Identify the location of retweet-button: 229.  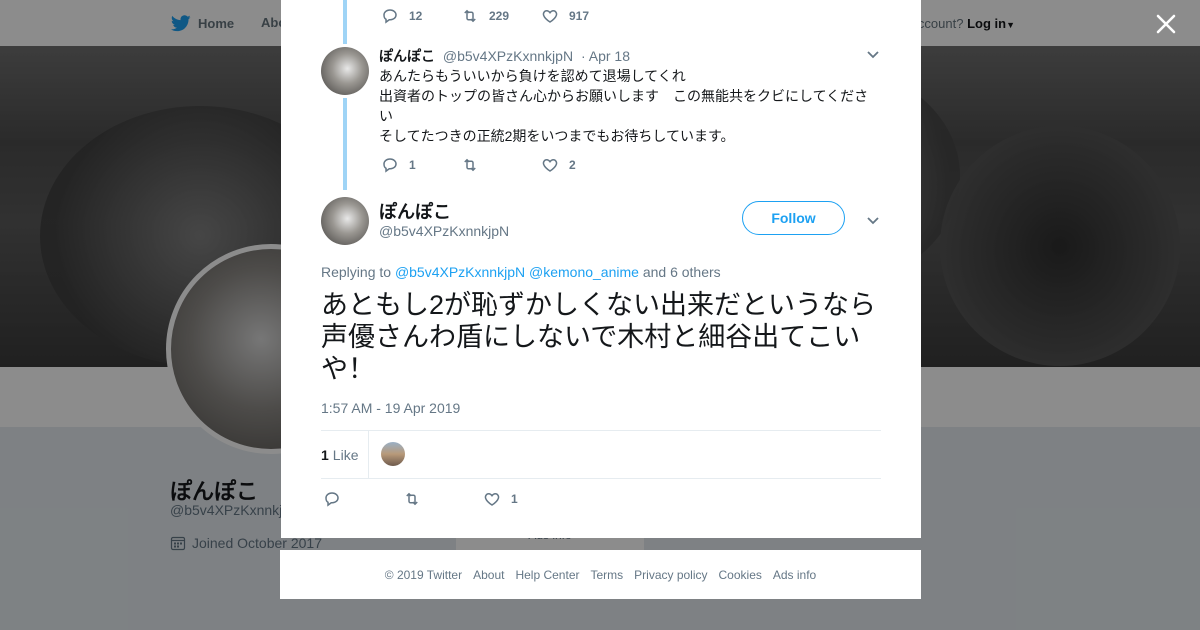
(501, 16).